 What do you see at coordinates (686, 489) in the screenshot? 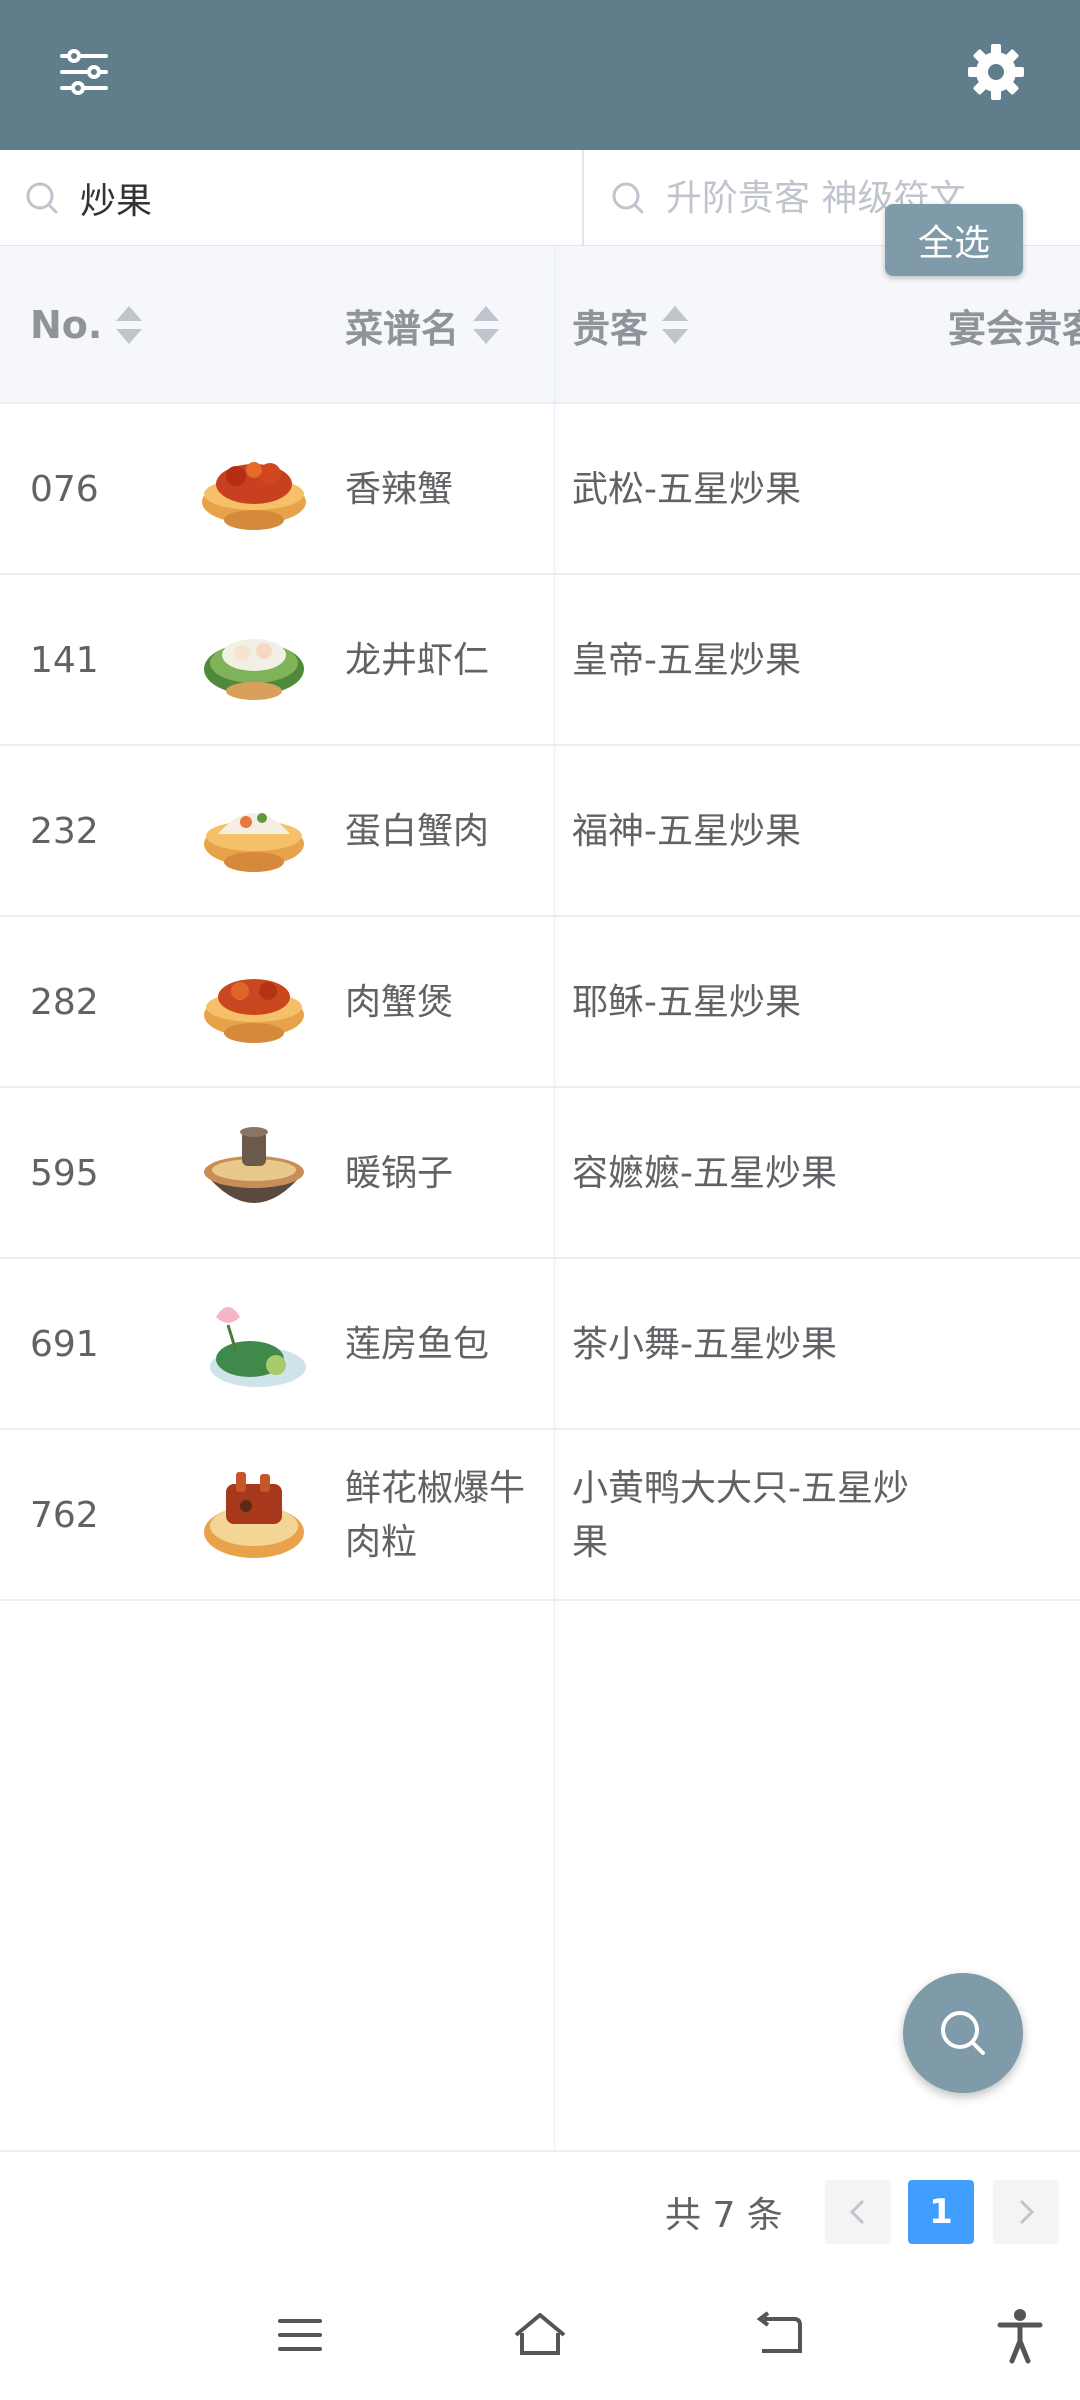
I see `guest-name: 武松-五星炒果` at bounding box center [686, 489].